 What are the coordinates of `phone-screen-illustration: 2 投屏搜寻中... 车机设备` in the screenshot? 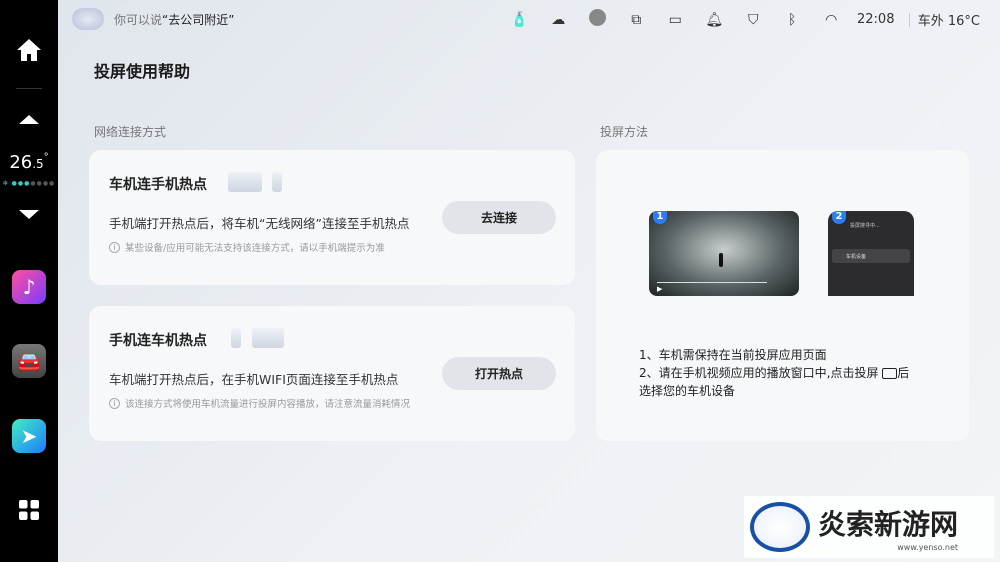 It's located at (871, 253).